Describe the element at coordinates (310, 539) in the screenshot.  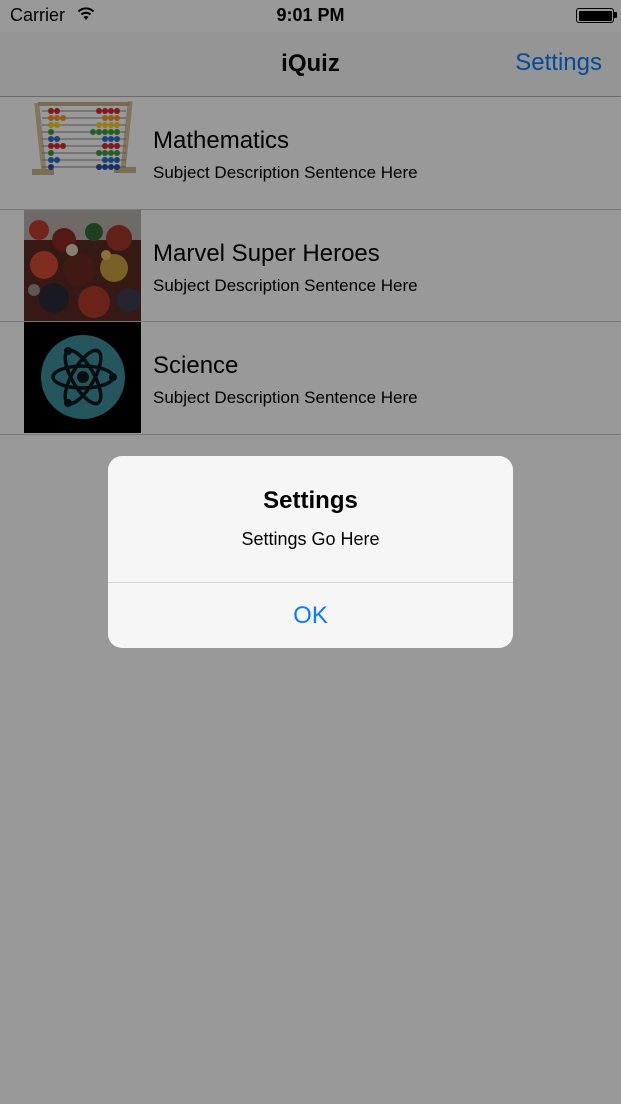
I see `alert-message: Settings Go Here` at that location.